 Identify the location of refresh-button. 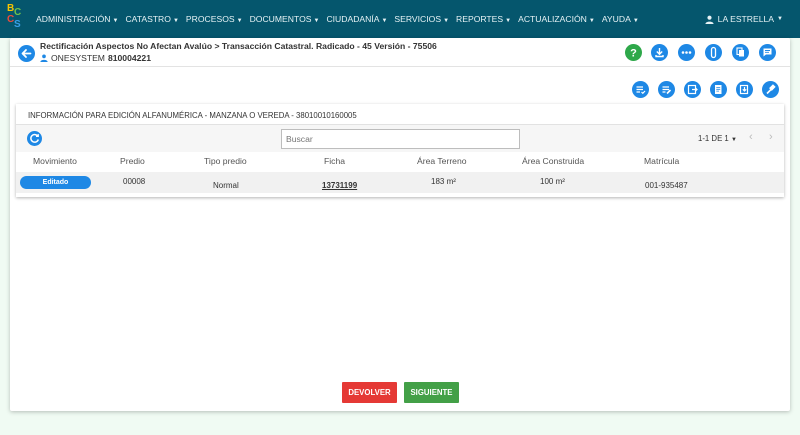
(34, 138).